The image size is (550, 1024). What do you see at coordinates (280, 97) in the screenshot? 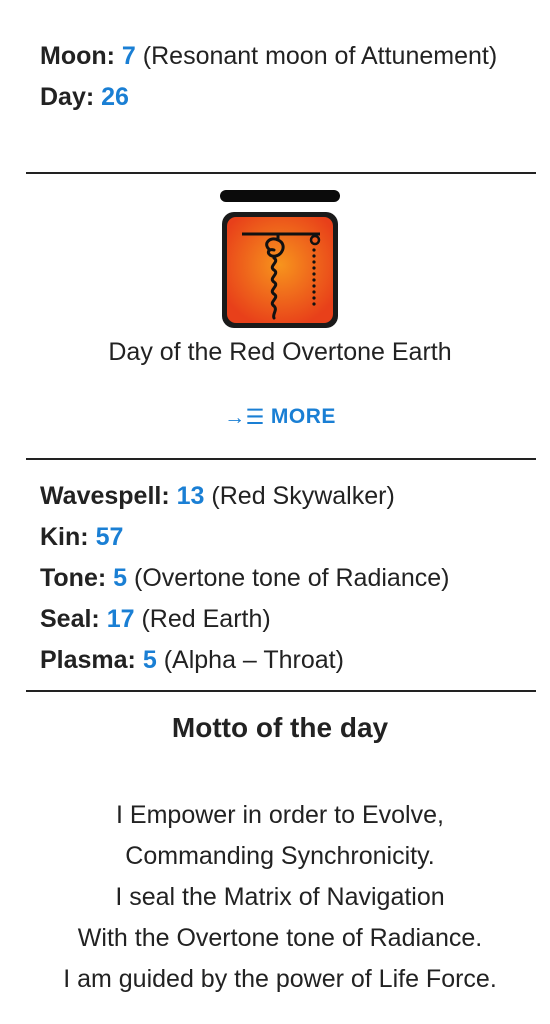
I see `day-row: Day: 26` at bounding box center [280, 97].